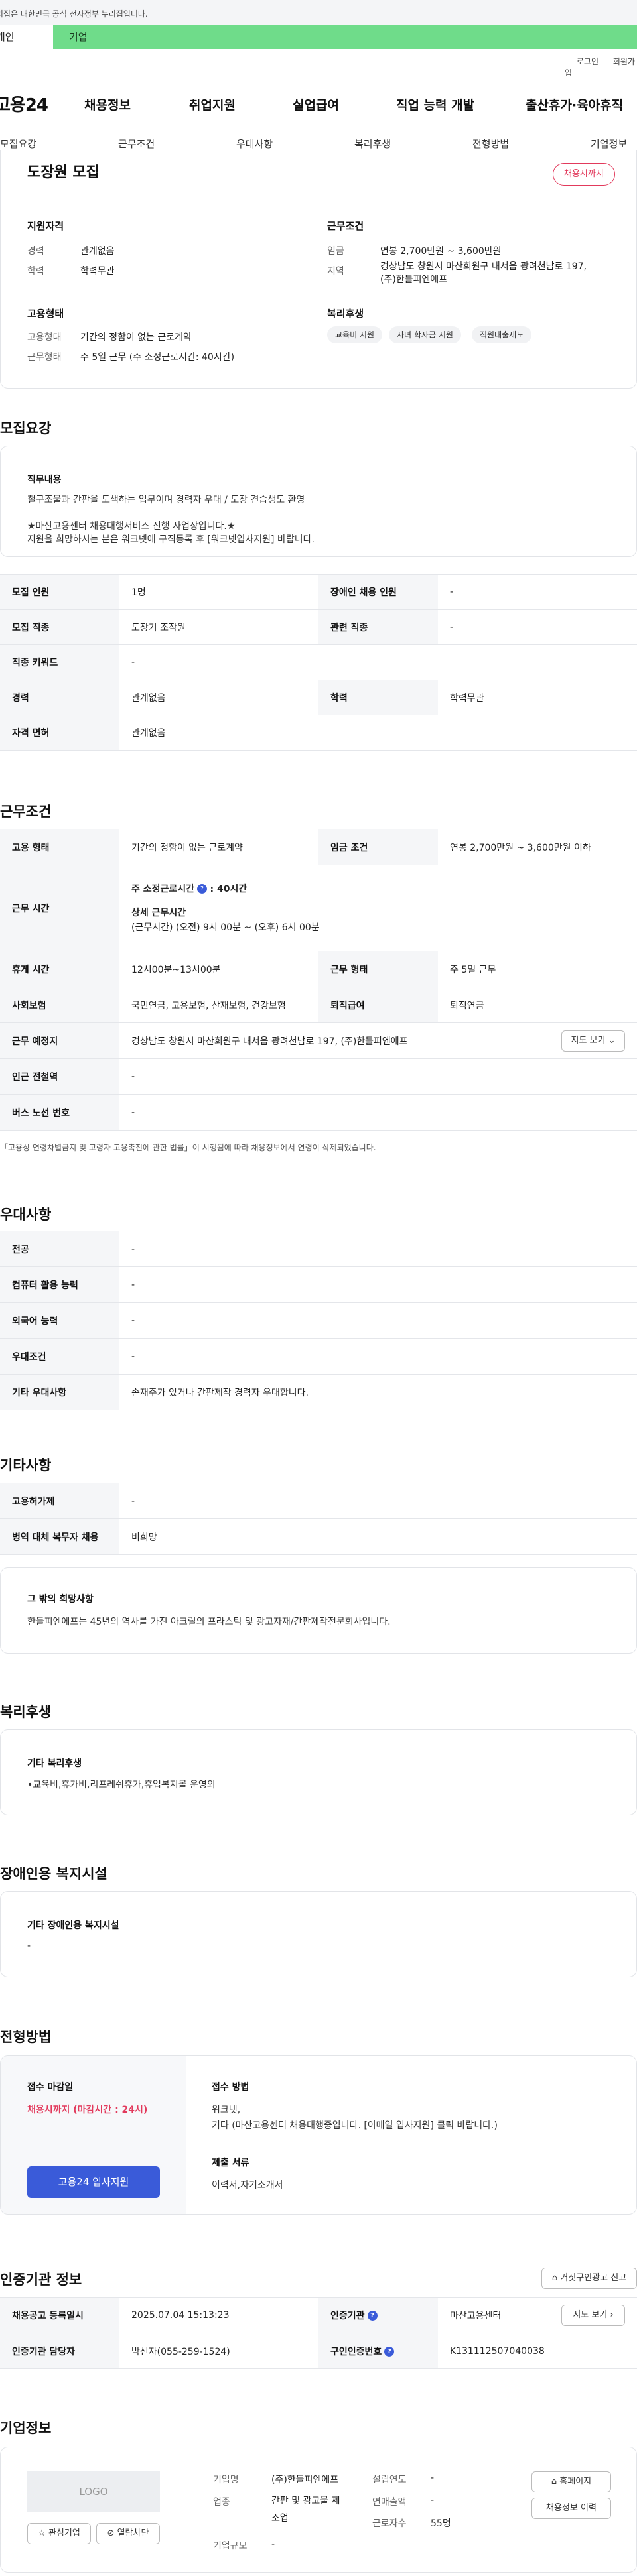  I want to click on table-row: 고용허가제 -, so click(319, 1501).